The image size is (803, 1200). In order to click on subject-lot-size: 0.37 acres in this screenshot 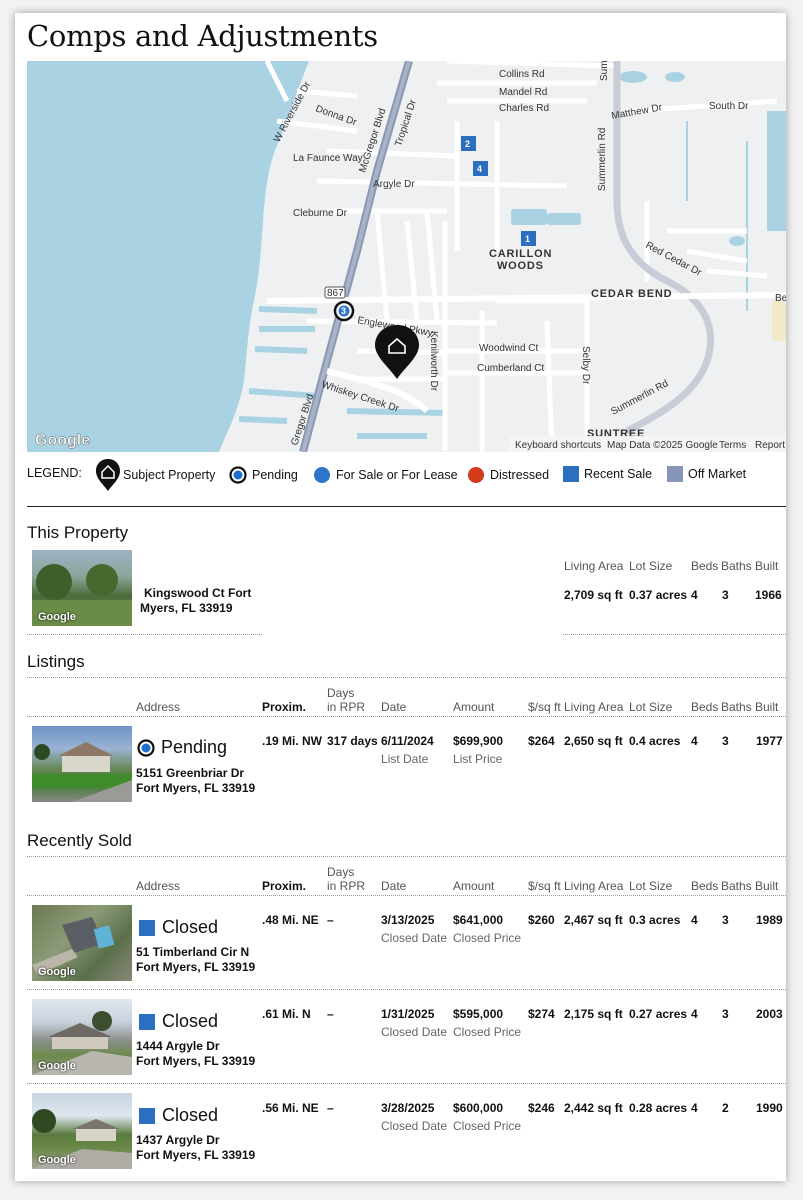, I will do `click(658, 595)`.